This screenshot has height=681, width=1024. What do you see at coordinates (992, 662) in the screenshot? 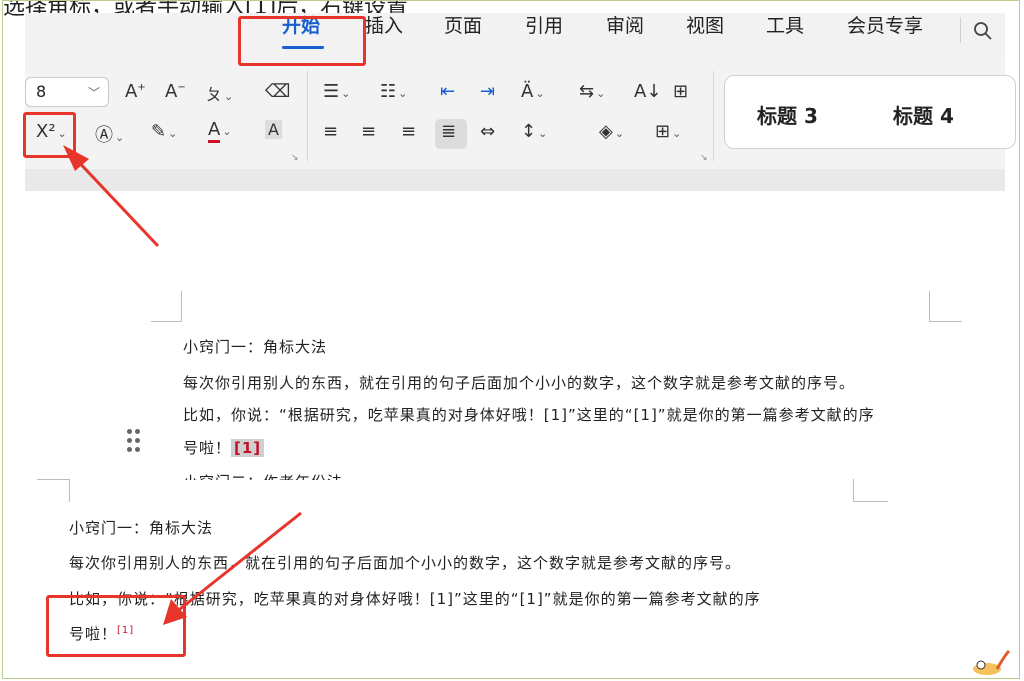
I see `sticker-icon` at bounding box center [992, 662].